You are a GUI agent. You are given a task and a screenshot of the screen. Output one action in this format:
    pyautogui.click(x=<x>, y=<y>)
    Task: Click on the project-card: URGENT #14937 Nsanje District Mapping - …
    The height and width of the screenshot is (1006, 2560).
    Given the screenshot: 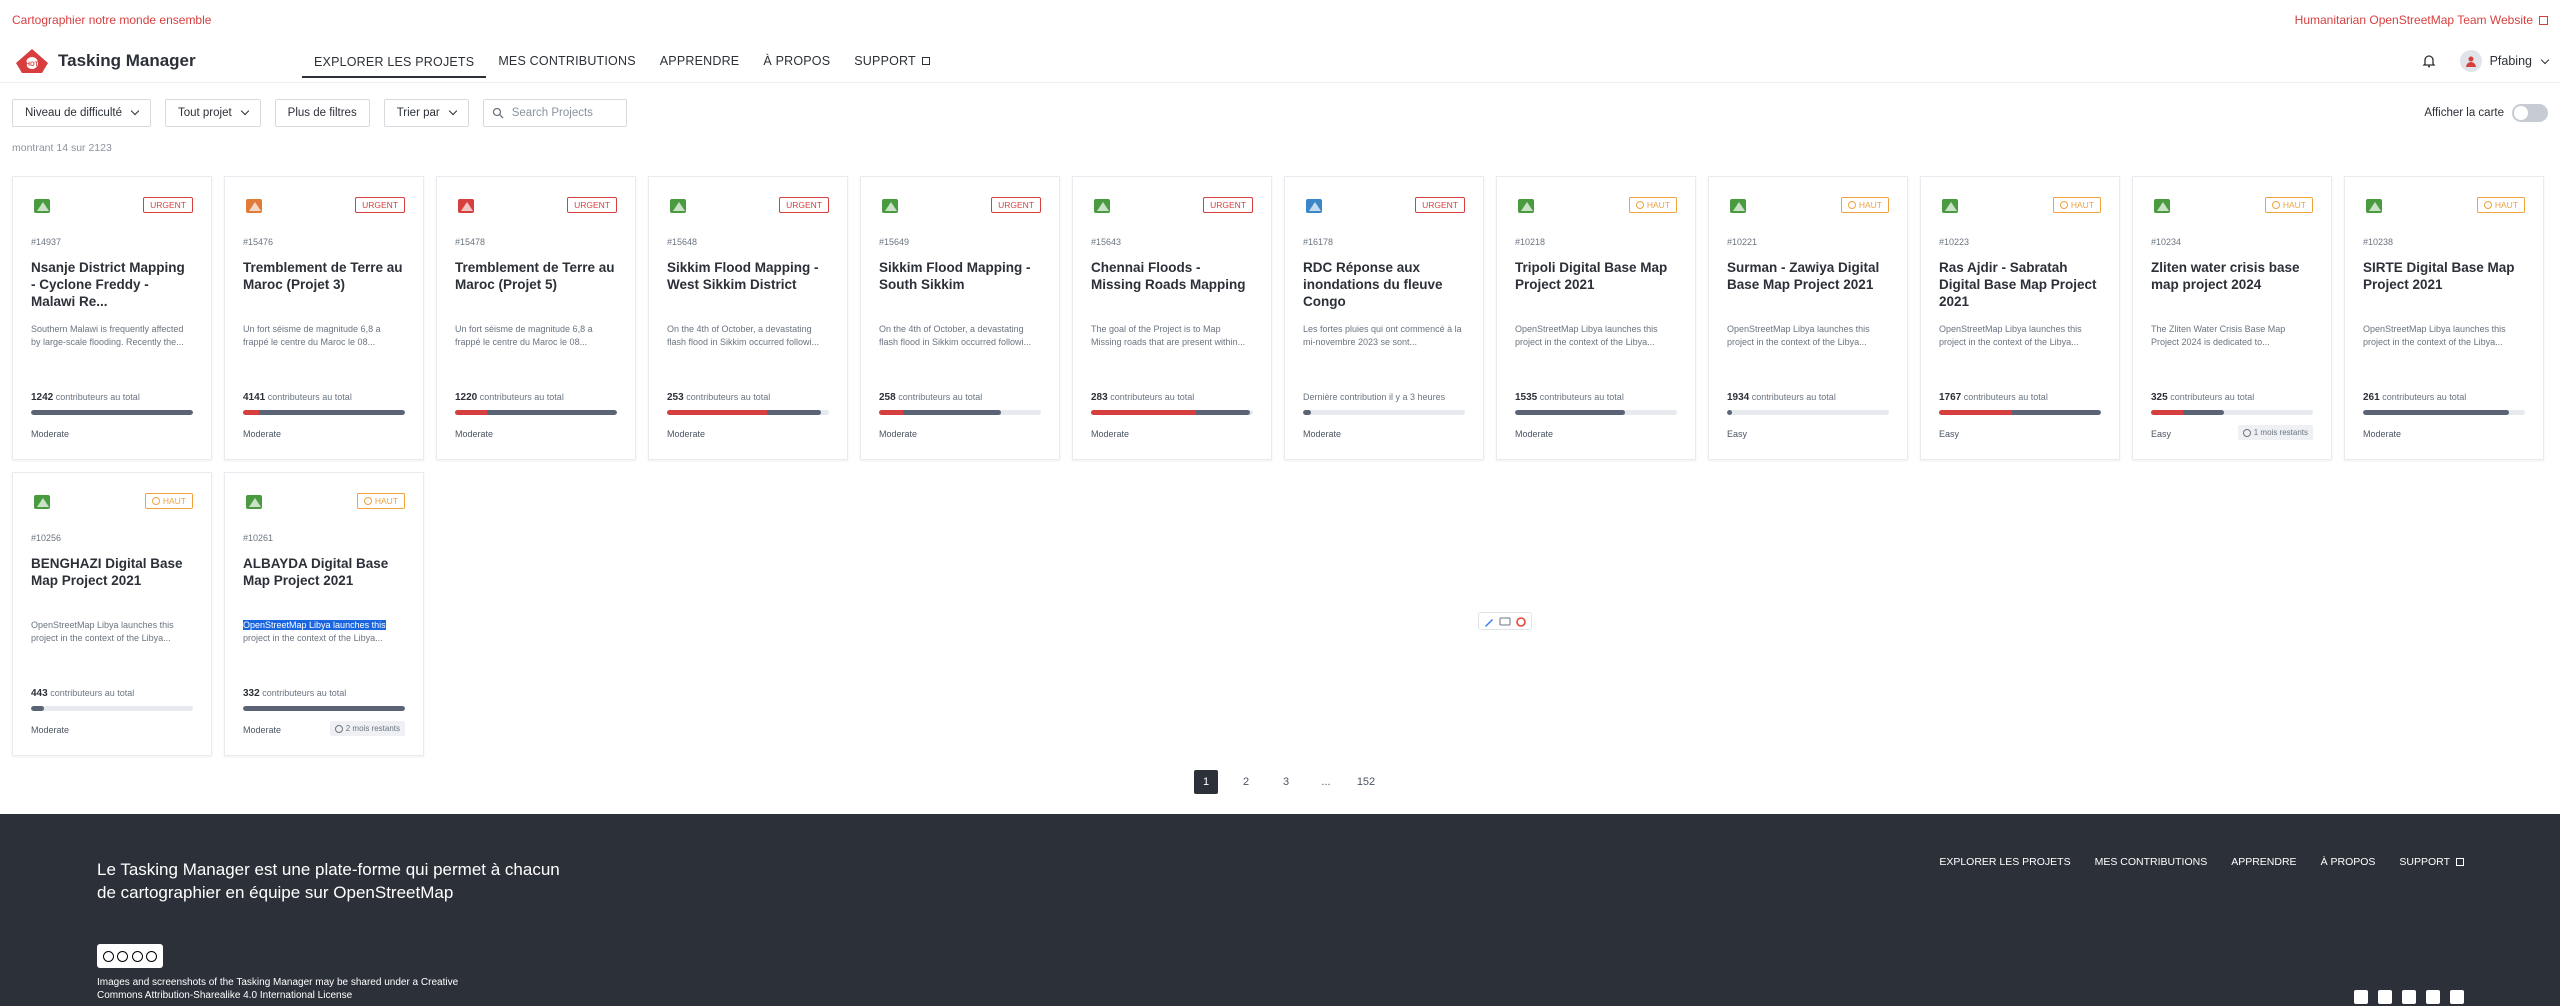 What is the action you would take?
    pyautogui.click(x=112, y=318)
    